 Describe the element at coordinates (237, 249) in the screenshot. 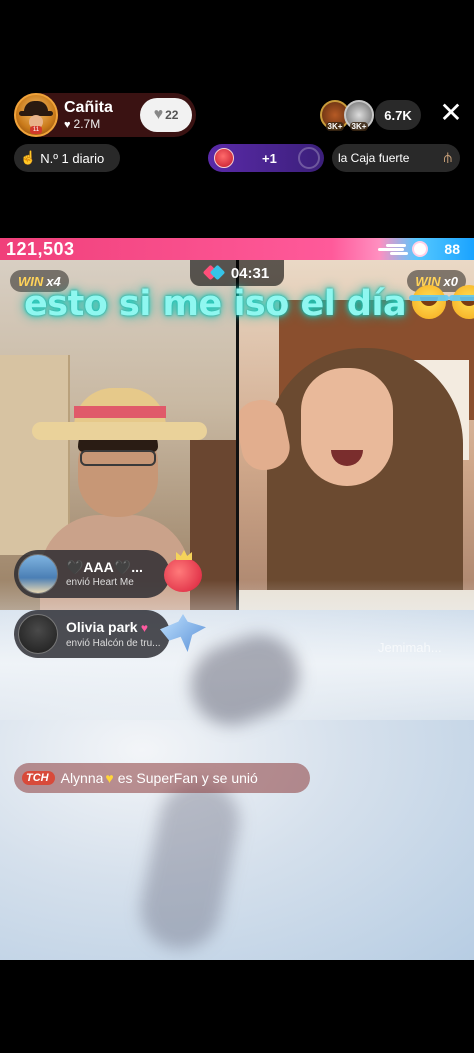

I see `battle-score-bar: 121,503 88` at that location.